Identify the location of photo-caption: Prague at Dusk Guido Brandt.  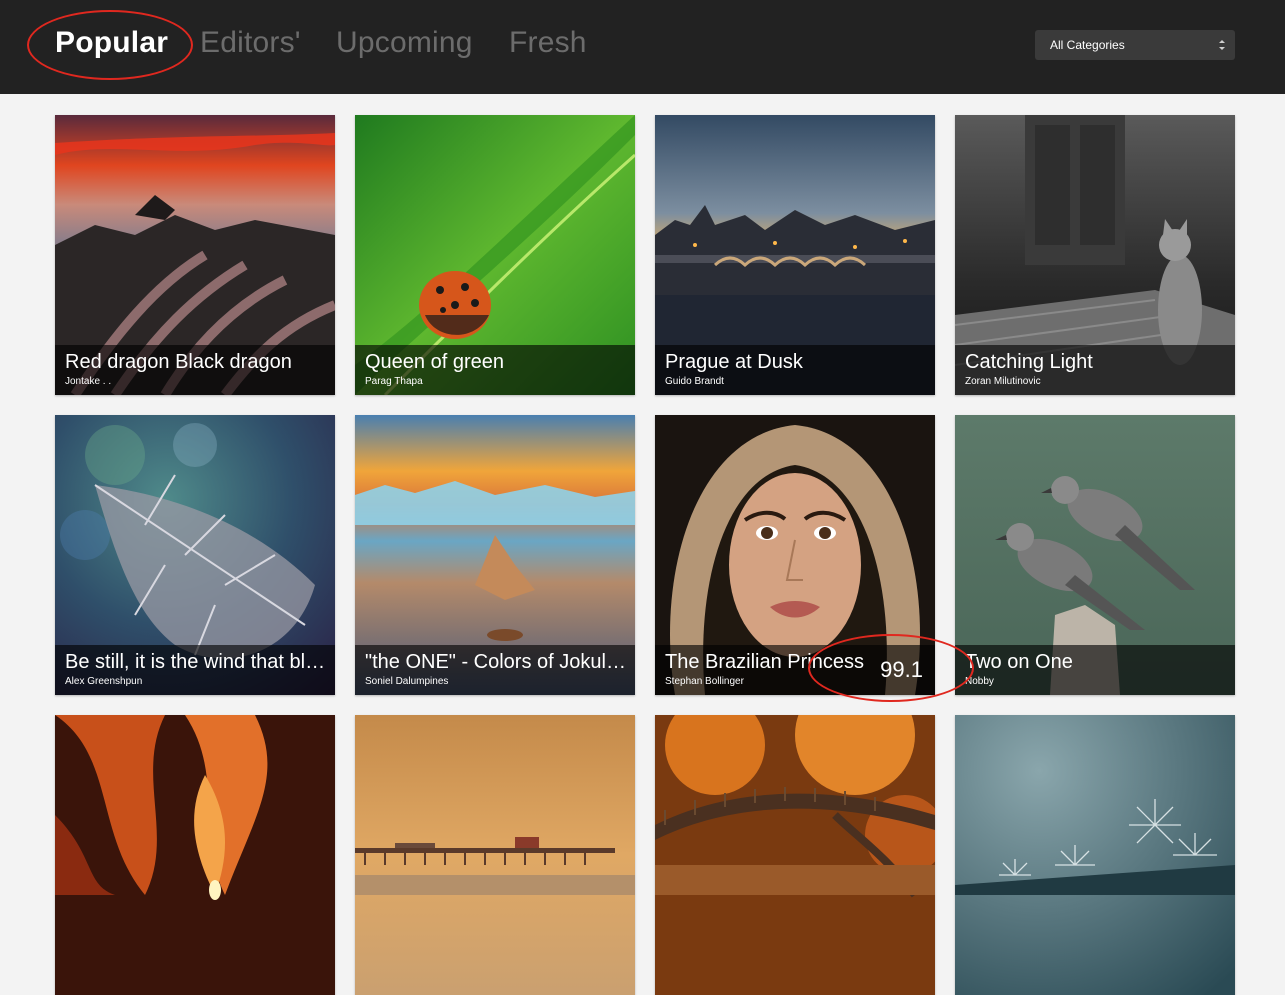
(795, 370).